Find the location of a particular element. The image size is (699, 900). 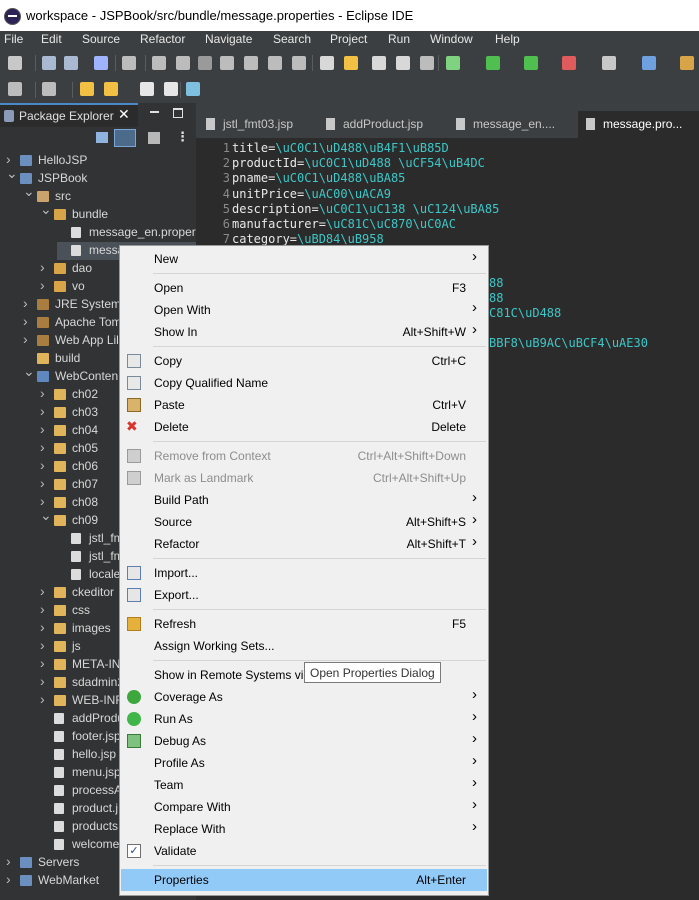

step-over-icon is located at coordinates (275, 63).